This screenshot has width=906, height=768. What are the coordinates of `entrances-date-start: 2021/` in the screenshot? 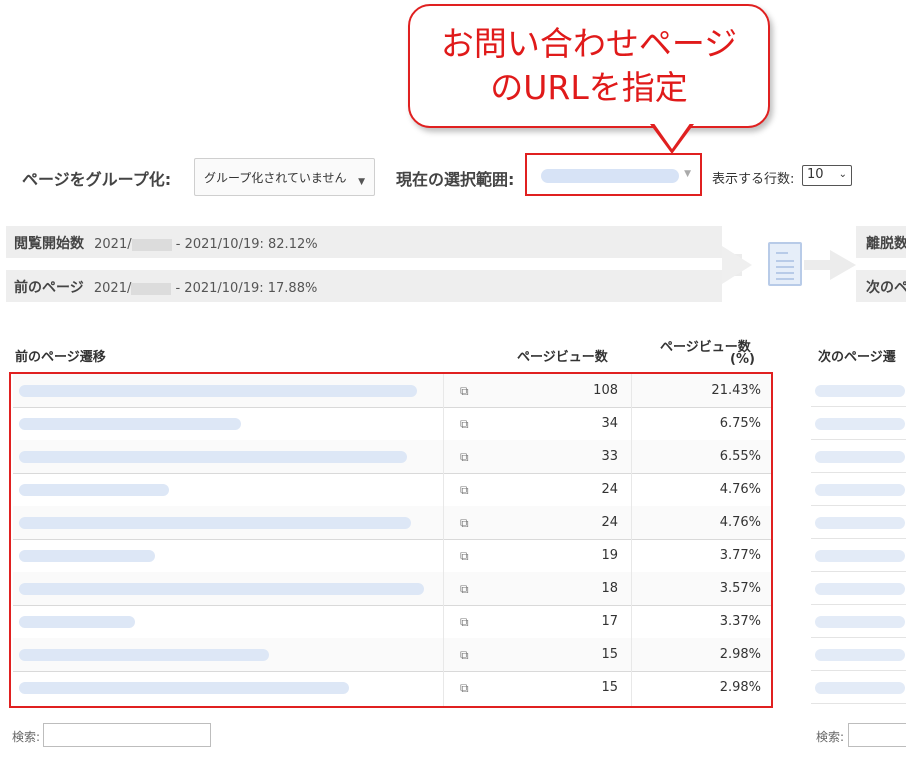 It's located at (113, 244).